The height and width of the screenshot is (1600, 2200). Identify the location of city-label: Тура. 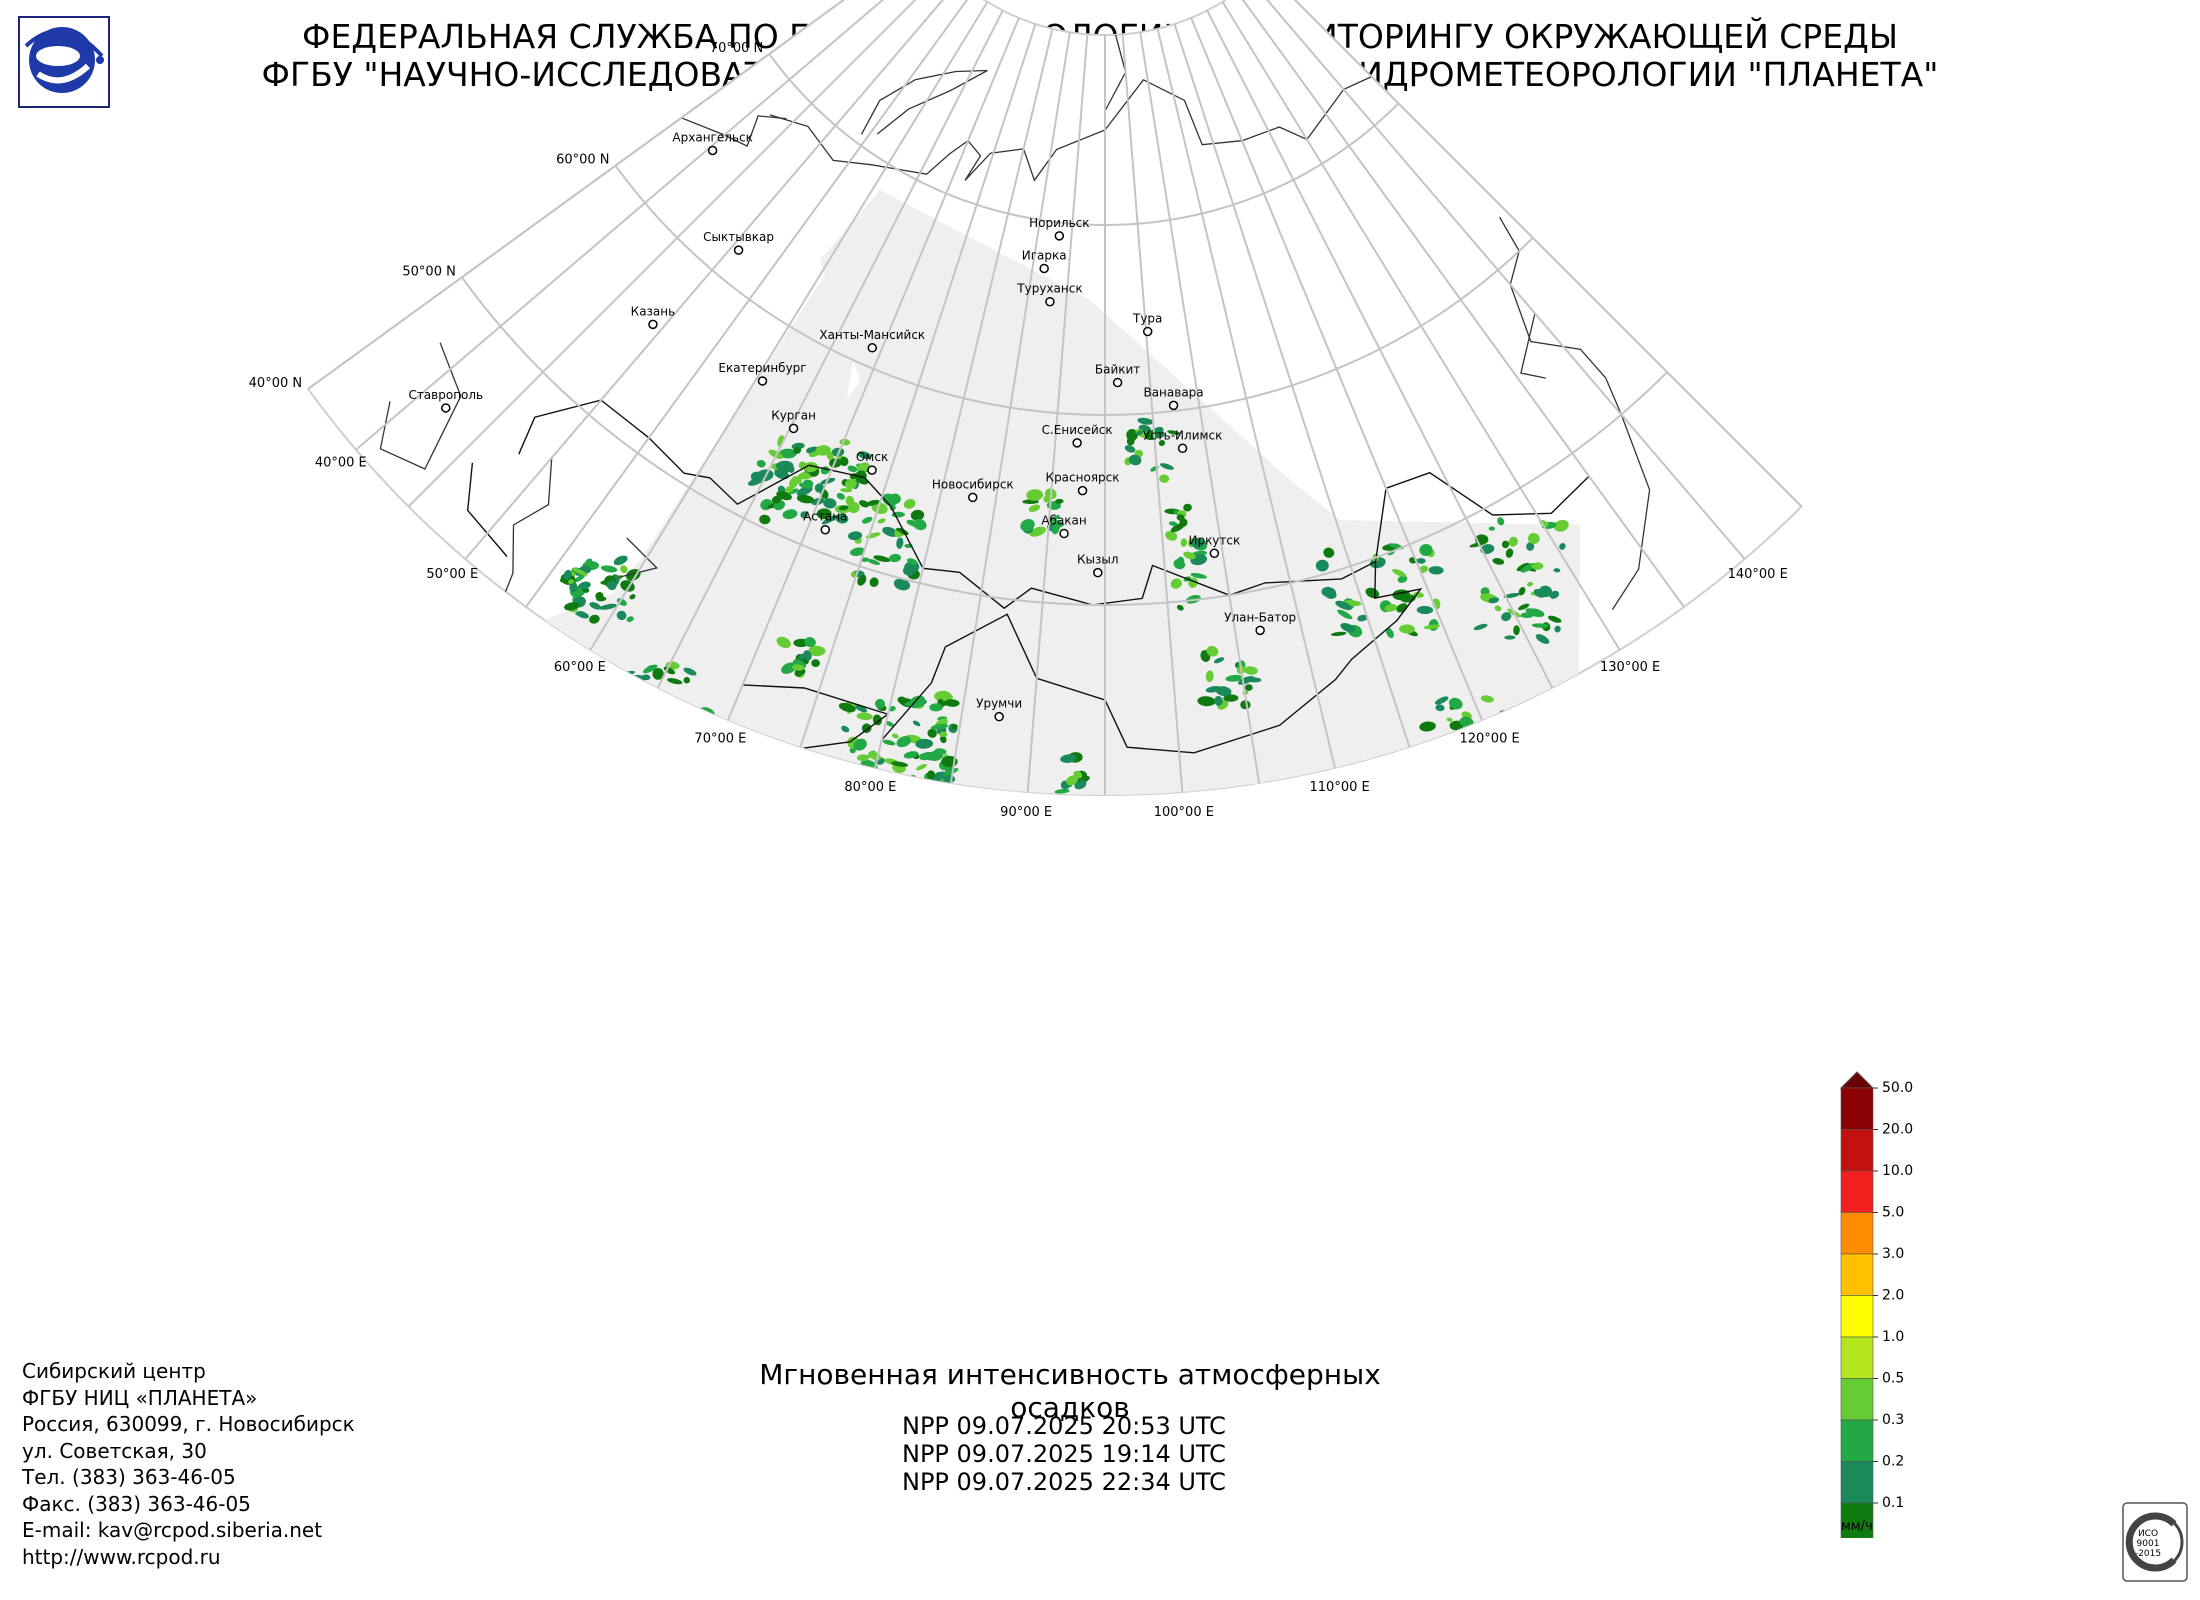
(1147, 319).